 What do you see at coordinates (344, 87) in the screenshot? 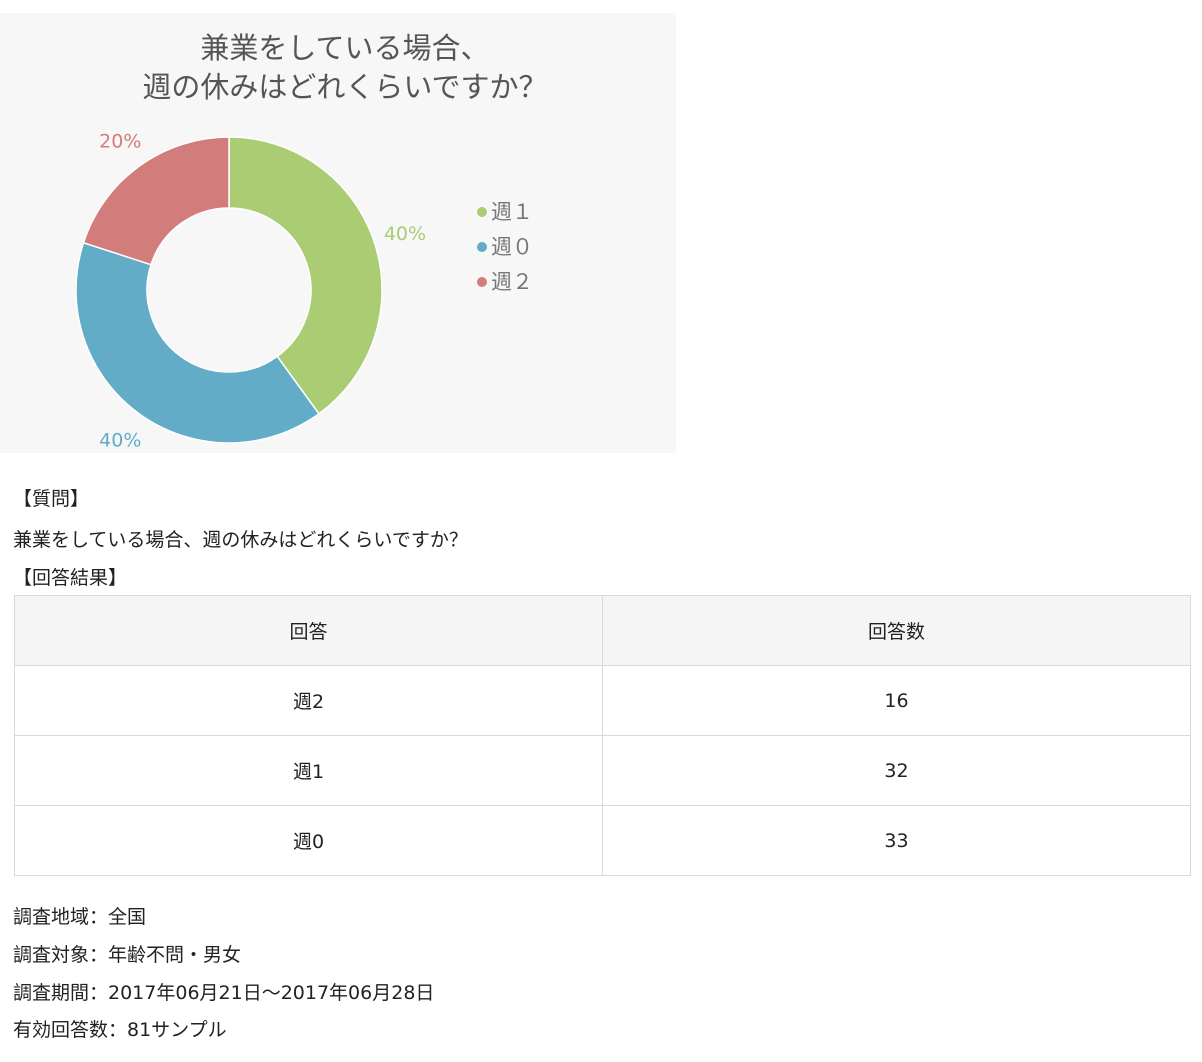
I see `chart-title-line-2: 週の休みはどれくらいですか？` at bounding box center [344, 87].